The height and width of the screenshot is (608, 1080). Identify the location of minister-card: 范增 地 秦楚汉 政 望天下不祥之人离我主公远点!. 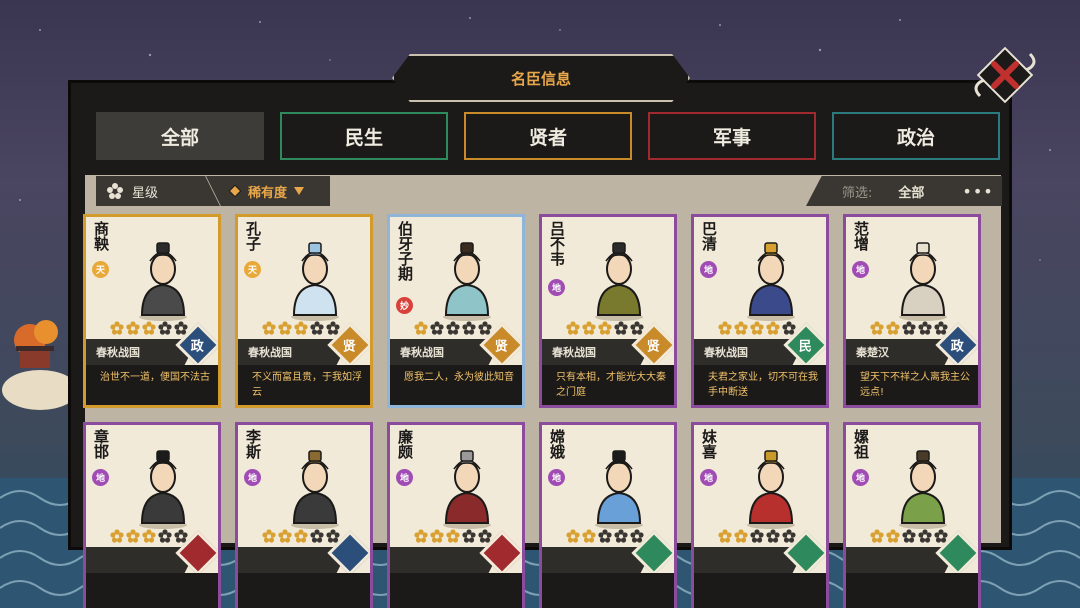
(912, 311).